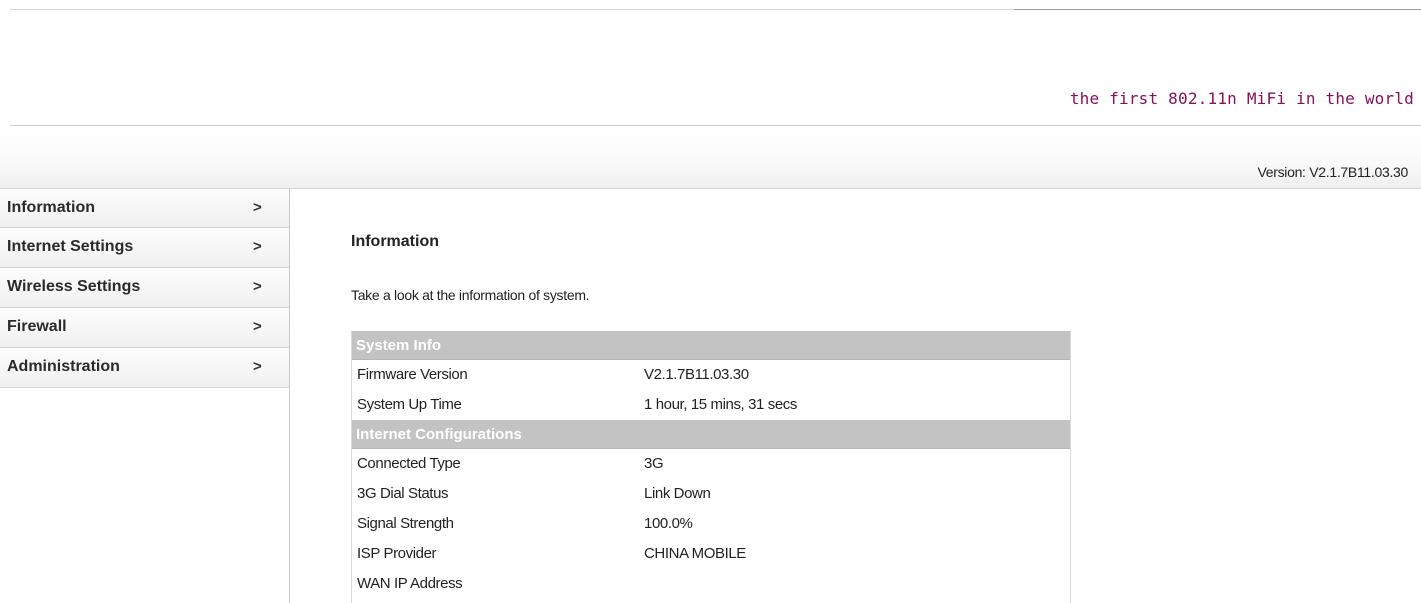 This screenshot has height=603, width=1421. What do you see at coordinates (144, 208) in the screenshot?
I see `sidebar-item-information: Information >` at bounding box center [144, 208].